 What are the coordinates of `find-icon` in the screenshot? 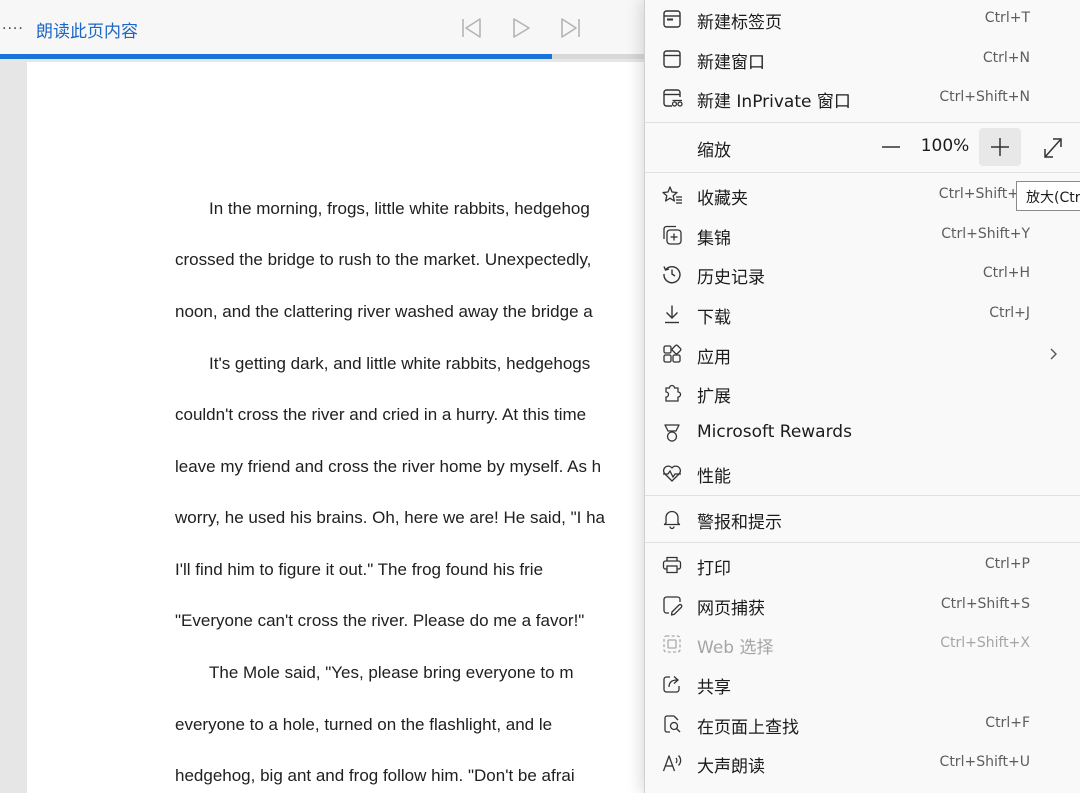 It's located at (672, 724).